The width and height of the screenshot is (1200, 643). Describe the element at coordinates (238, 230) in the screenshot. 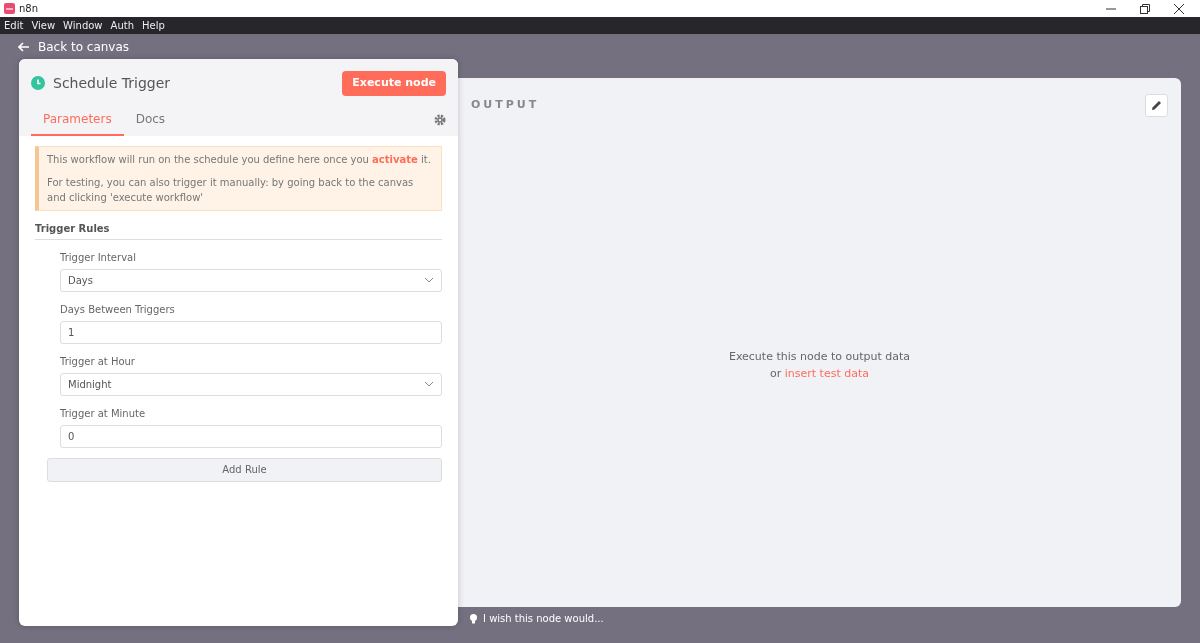

I see `section-heading: Trigger Rules` at that location.